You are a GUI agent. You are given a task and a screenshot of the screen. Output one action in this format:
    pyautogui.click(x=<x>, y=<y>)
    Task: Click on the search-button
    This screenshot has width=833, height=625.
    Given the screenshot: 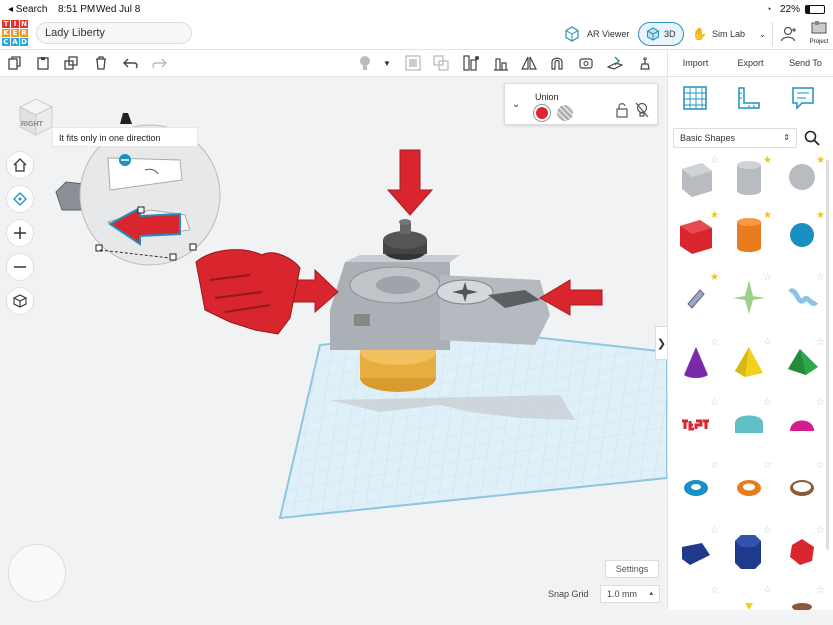 What is the action you would take?
    pyautogui.click(x=812, y=140)
    